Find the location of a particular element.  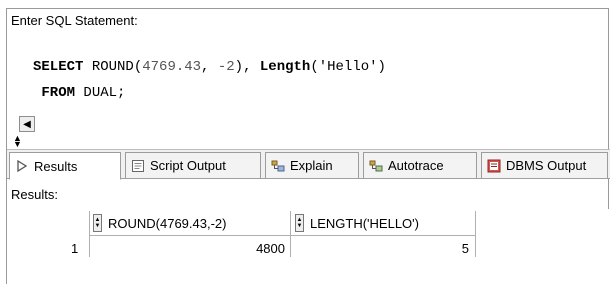

tab-results: Results is located at coordinates (65, 166).